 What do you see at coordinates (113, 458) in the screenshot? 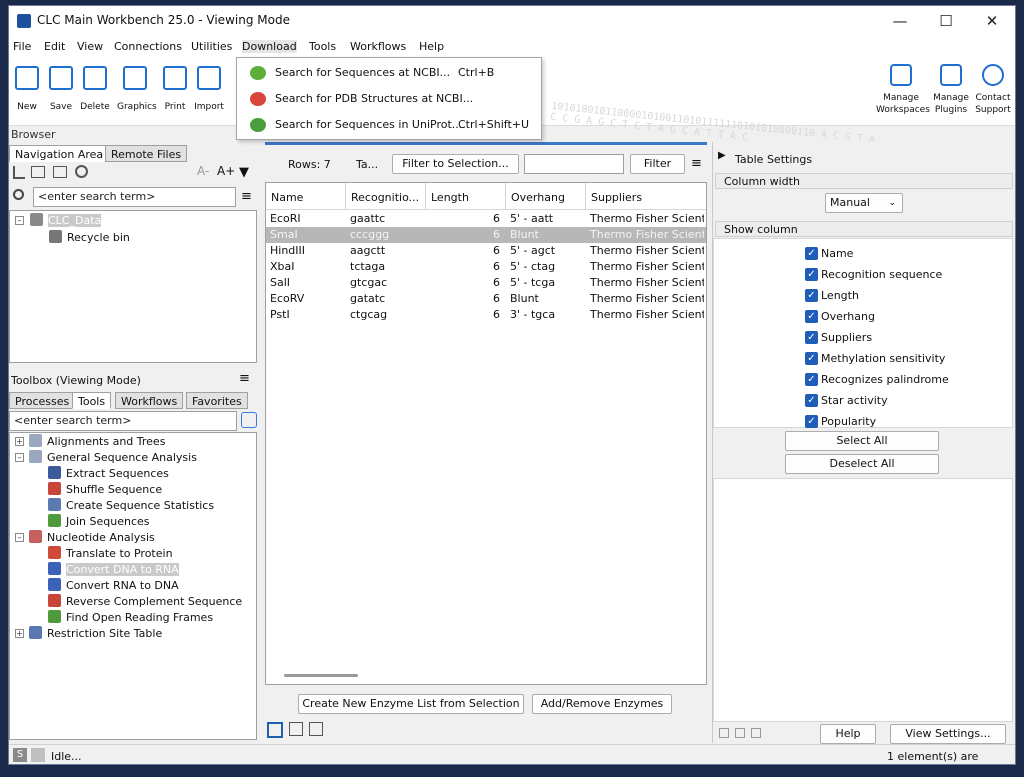
I see `tool-general-sequence-analysis: General Sequence Analysis` at bounding box center [113, 458].